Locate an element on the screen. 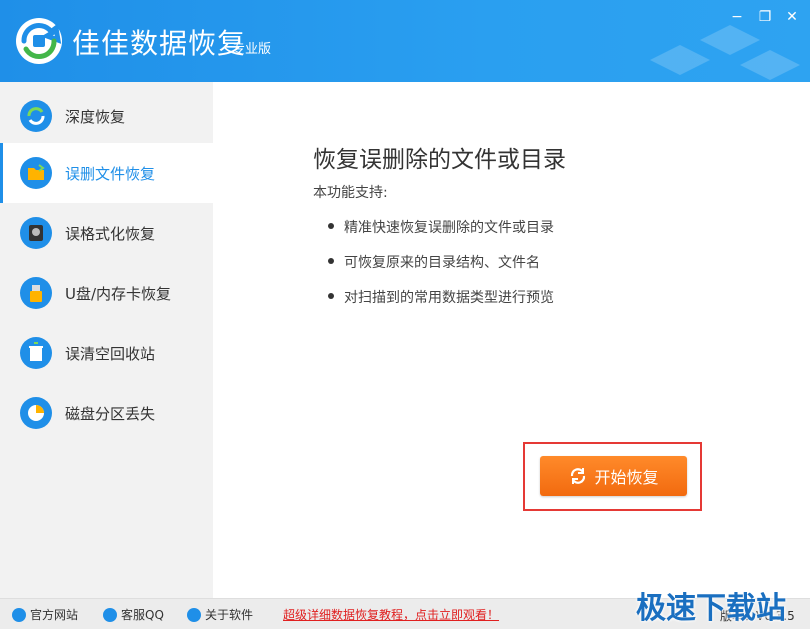 This screenshot has width=810, height=629. tutorial-promo-link: 超级详细数据恢复教程，点击立即观看！ is located at coordinates (391, 614).